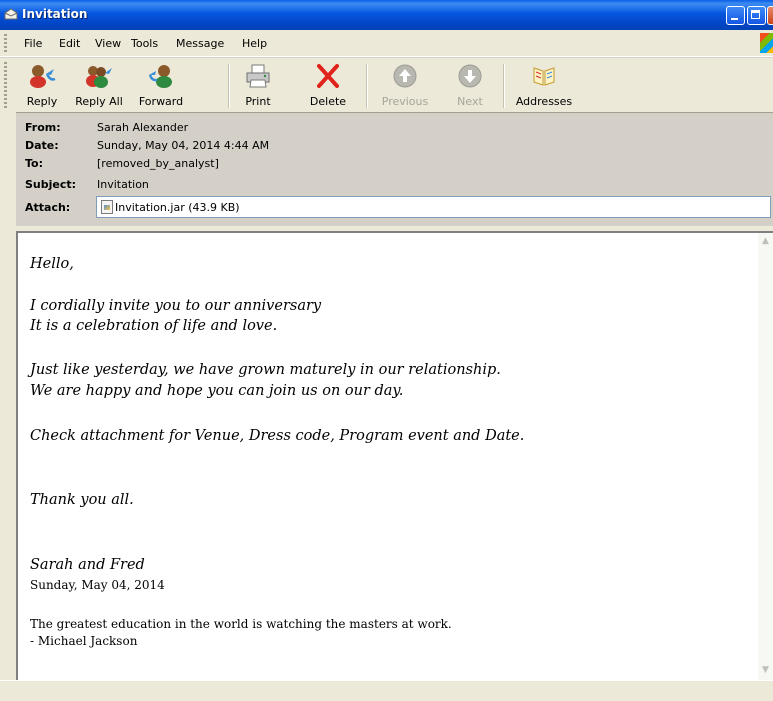 Image resolution: width=773 pixels, height=701 pixels. Describe the element at coordinates (99, 101) in the screenshot. I see `reply-all-label: Reply All` at that location.